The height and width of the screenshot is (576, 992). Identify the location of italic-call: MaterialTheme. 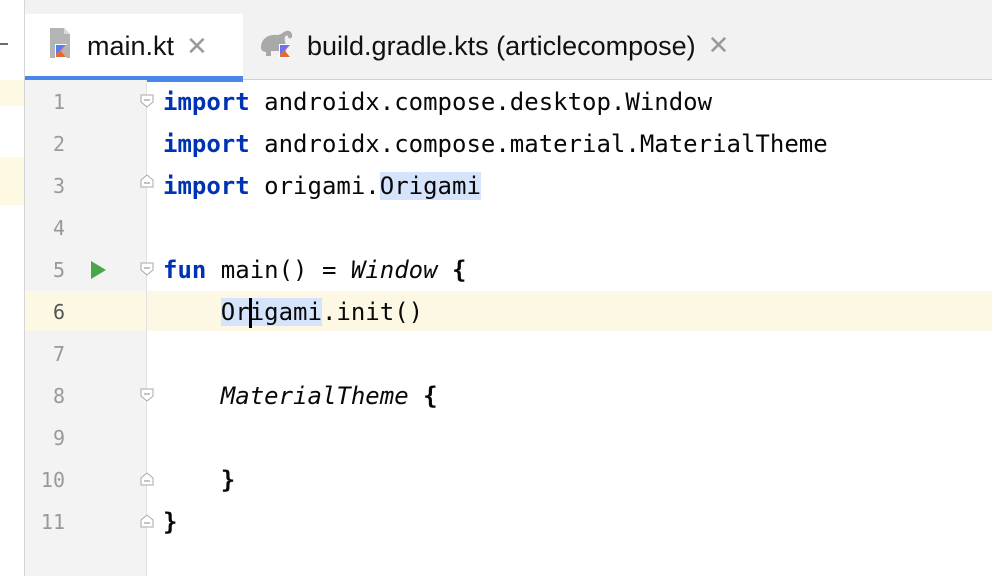
(314, 396).